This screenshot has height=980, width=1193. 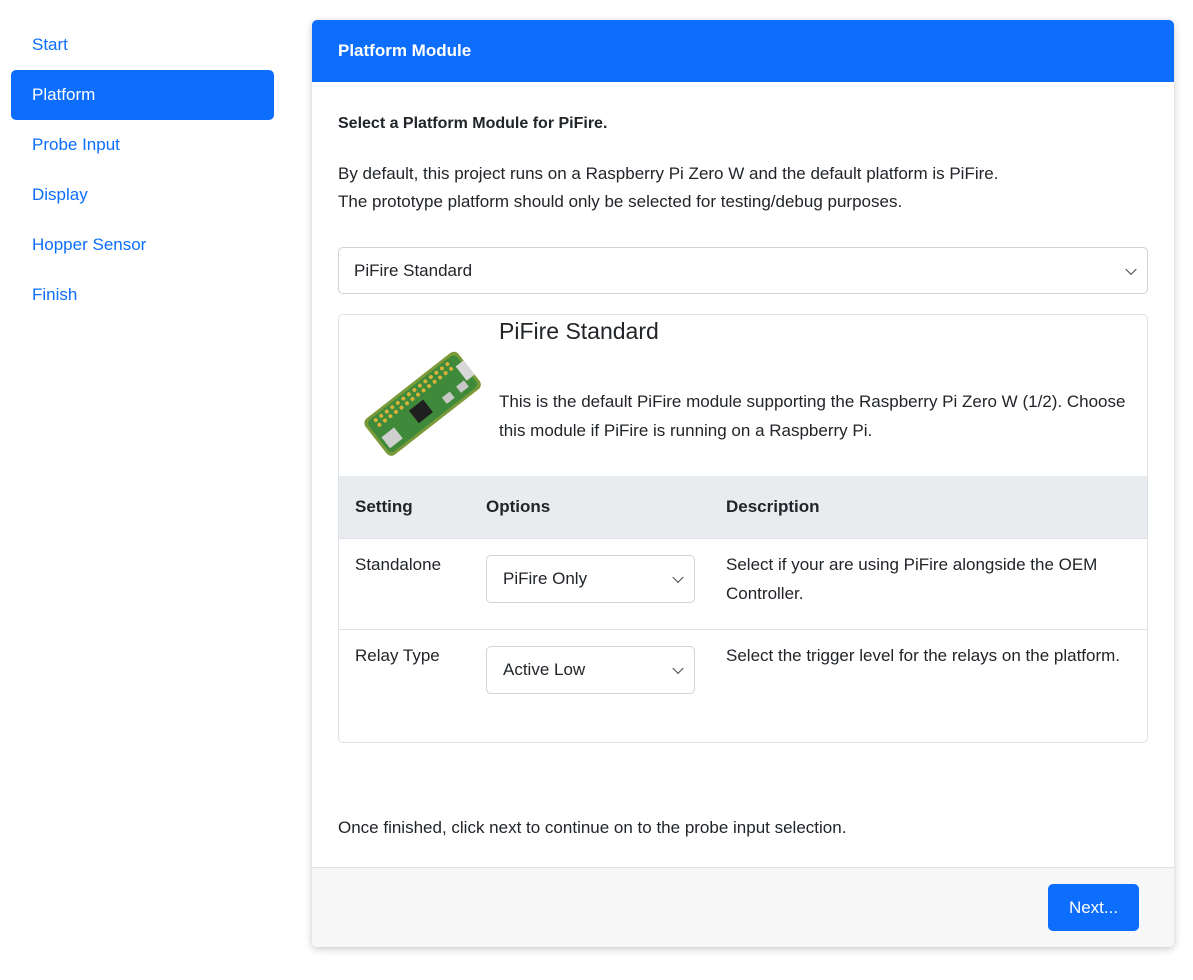 I want to click on column-header-setting: Setting, so click(x=404, y=507).